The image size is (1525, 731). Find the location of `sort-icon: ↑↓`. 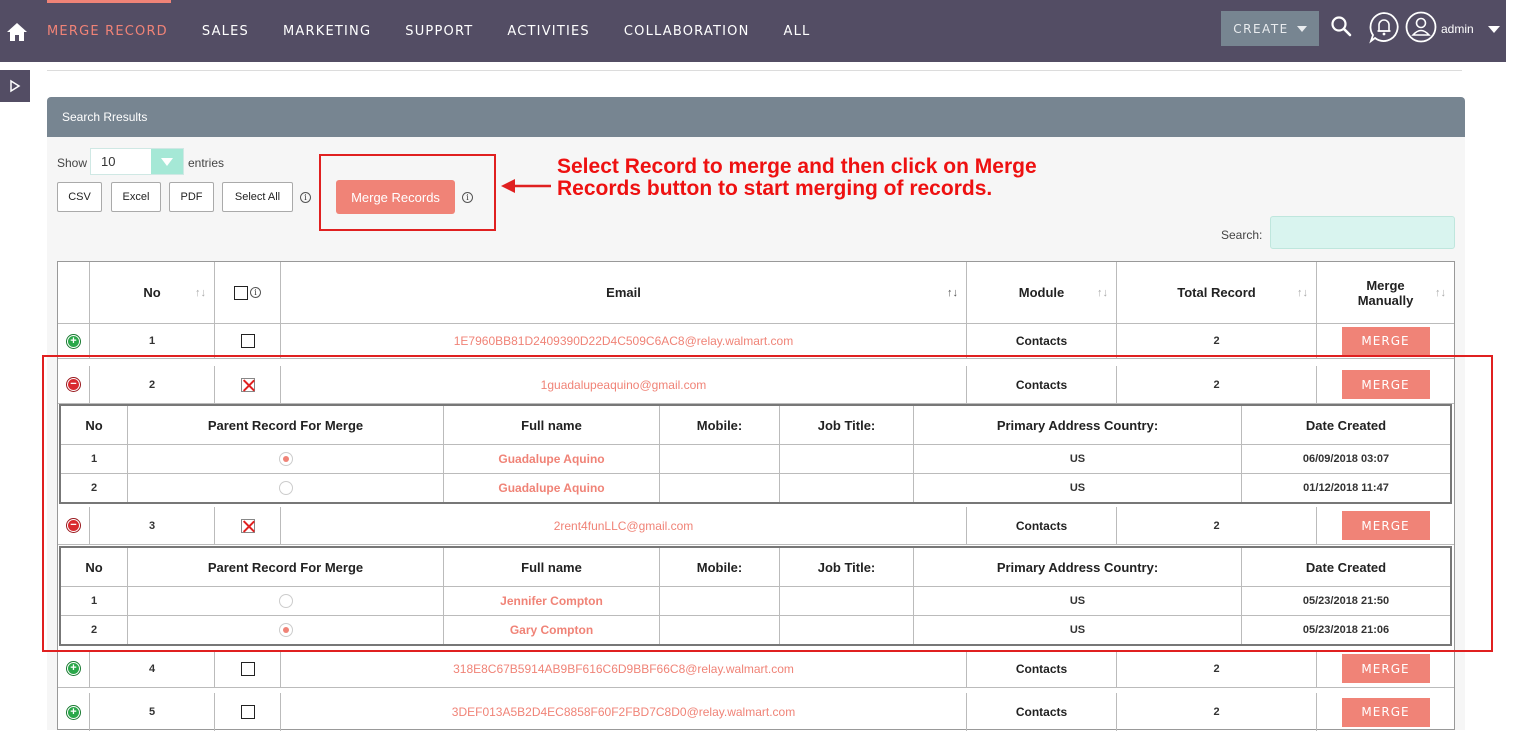

sort-icon: ↑↓ is located at coordinates (1102, 292).